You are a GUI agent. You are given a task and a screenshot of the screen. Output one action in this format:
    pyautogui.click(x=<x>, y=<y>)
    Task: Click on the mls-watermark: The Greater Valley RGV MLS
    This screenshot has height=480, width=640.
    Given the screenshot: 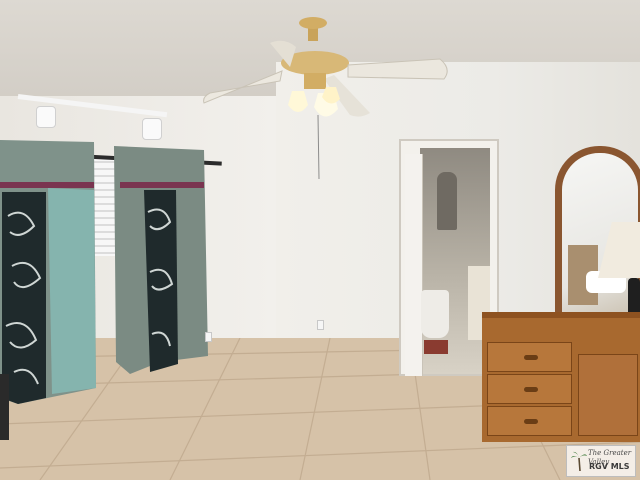 What is the action you would take?
    pyautogui.click(x=601, y=461)
    